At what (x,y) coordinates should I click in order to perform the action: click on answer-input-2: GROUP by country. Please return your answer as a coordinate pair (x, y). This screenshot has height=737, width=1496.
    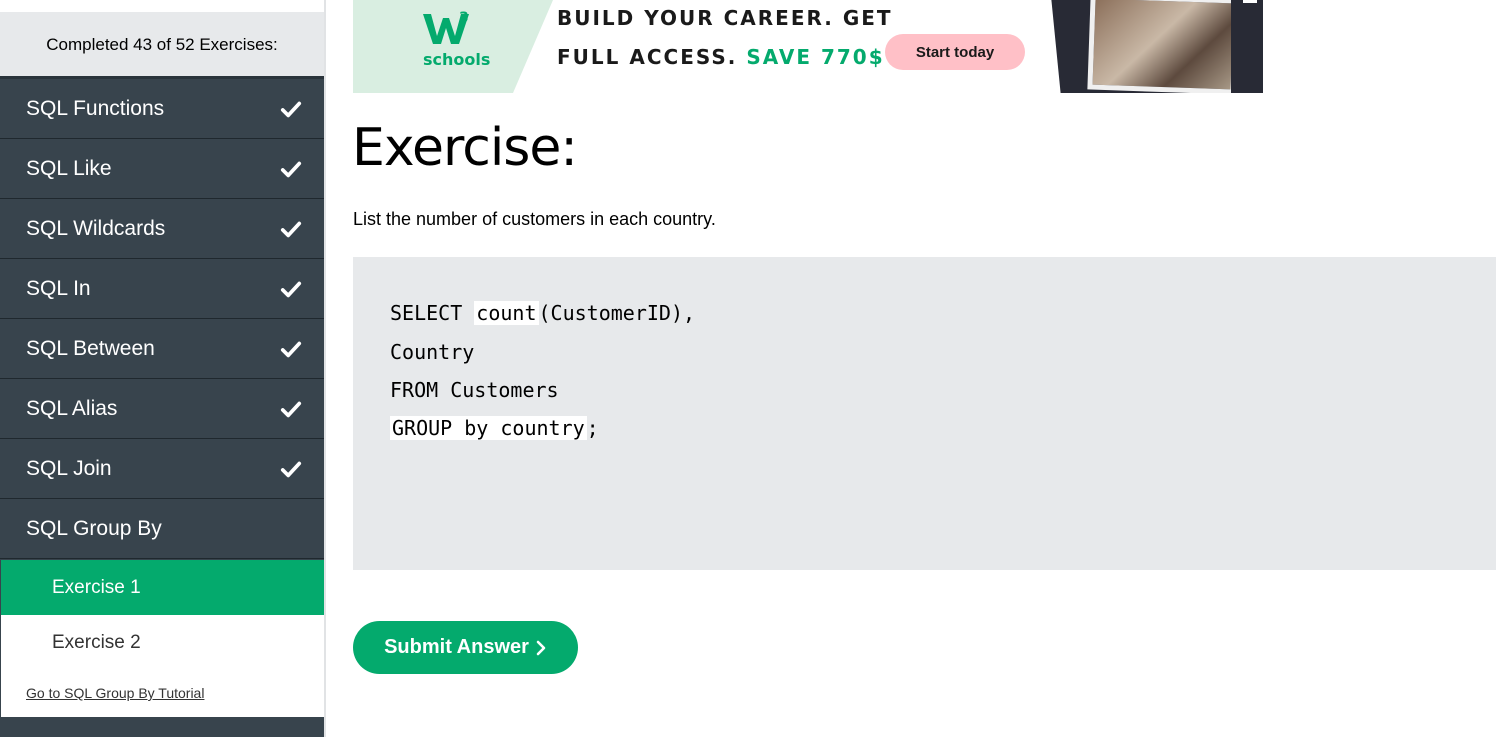
    Looking at the image, I should click on (488, 428).